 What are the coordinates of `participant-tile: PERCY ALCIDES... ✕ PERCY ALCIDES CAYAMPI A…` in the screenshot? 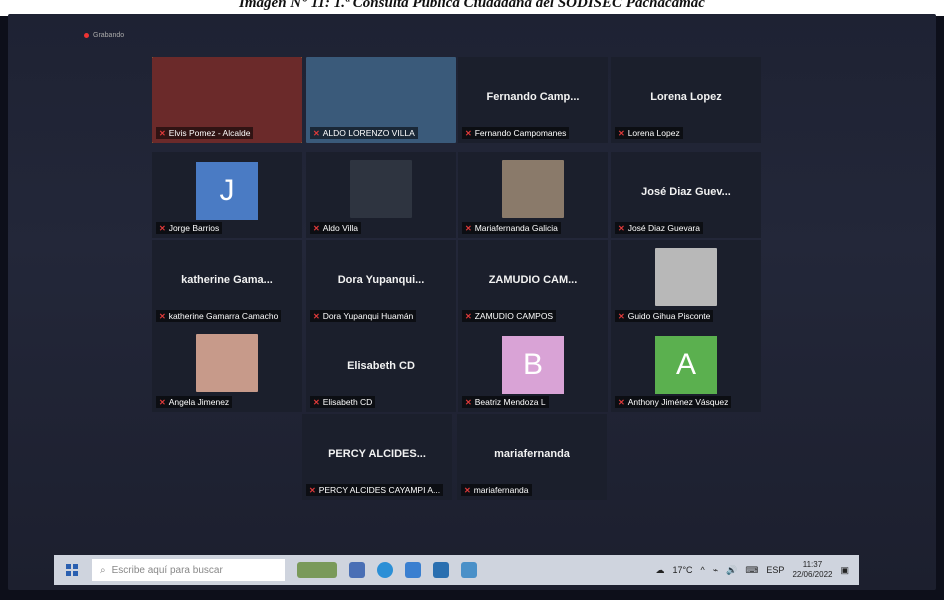 It's located at (377, 457).